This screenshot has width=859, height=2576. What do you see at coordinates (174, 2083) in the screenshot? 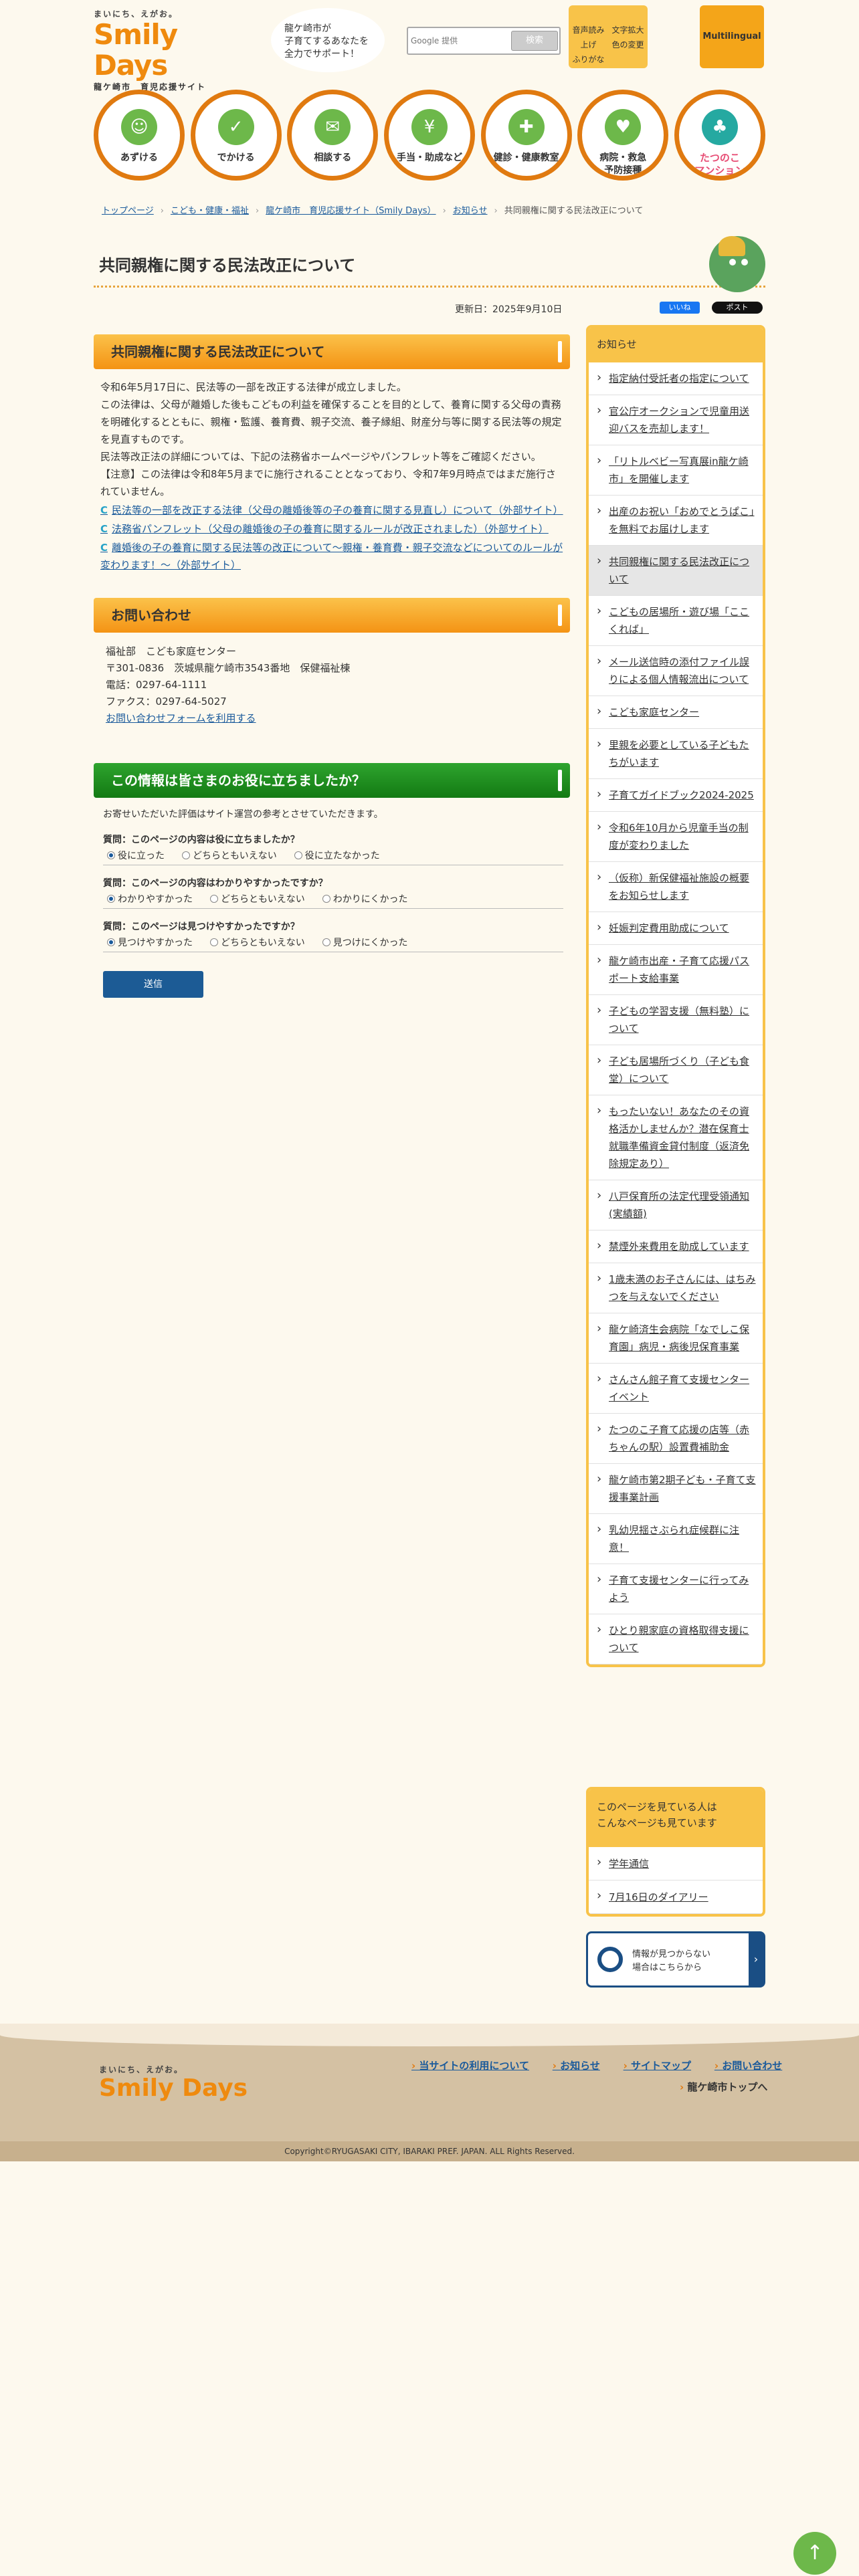
I see `footer-logo: まいにち、えがお。 Smily Days` at bounding box center [174, 2083].